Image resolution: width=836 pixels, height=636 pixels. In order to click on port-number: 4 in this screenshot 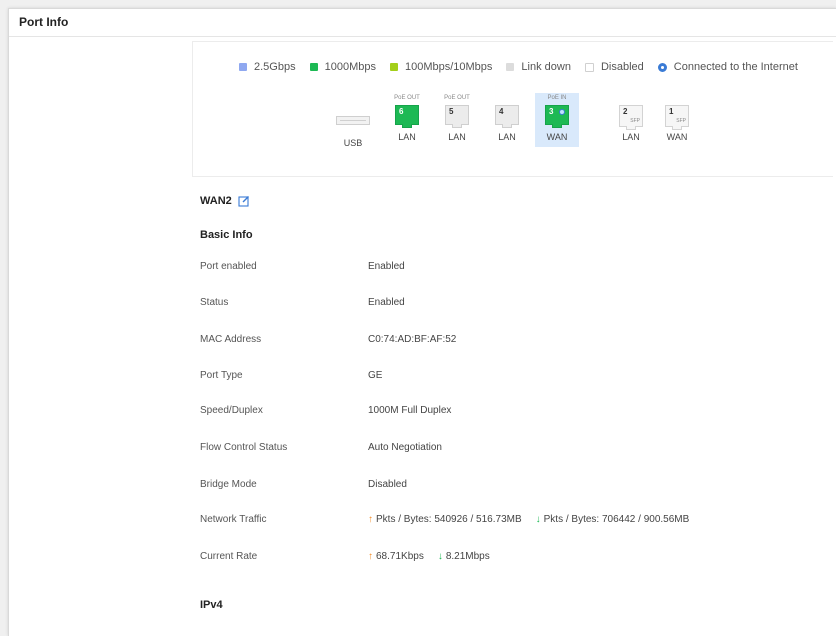, I will do `click(501, 111)`.